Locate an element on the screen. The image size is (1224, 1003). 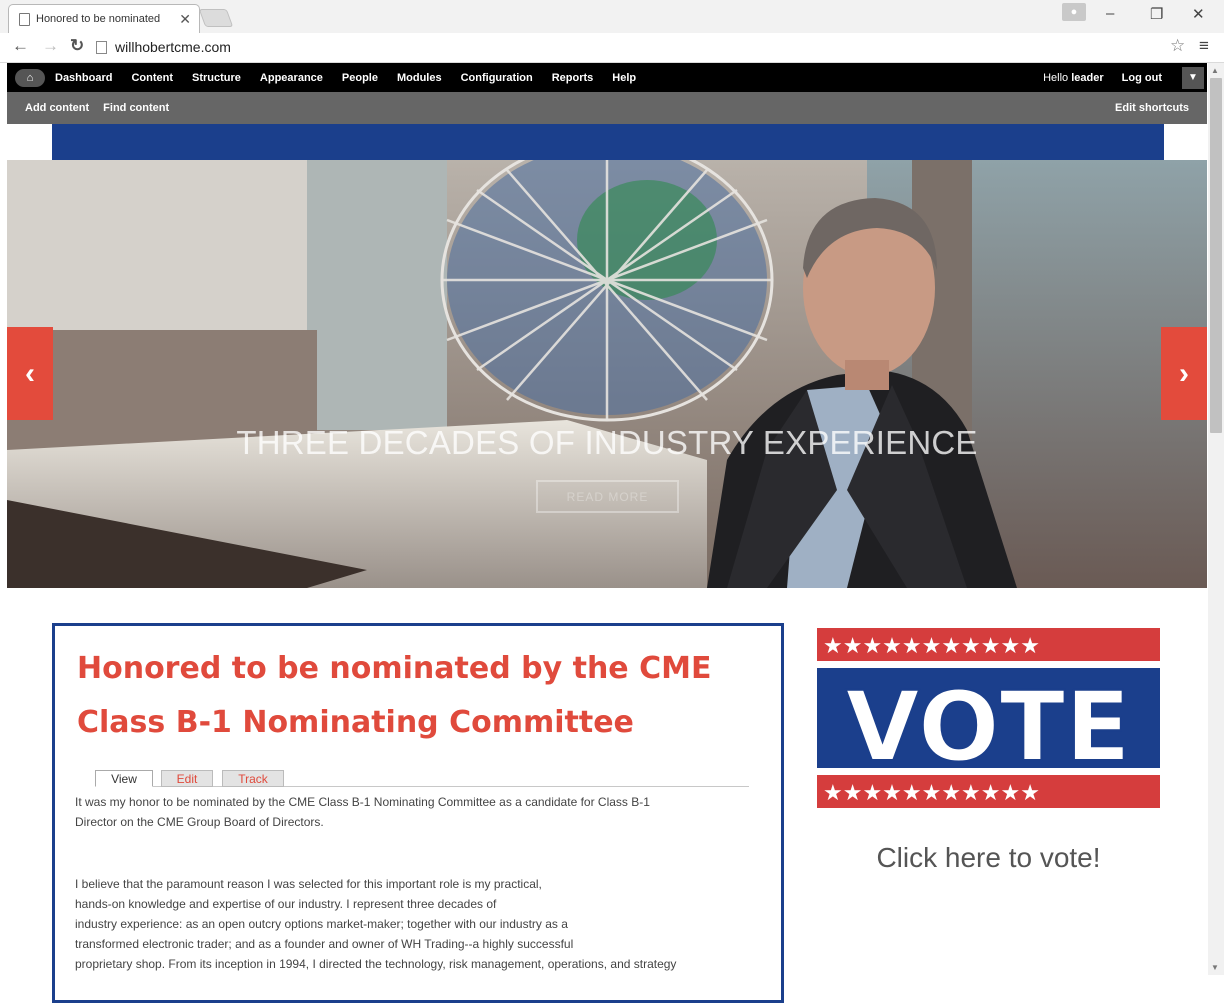
home-icon: ⌂ is located at coordinates (30, 77).